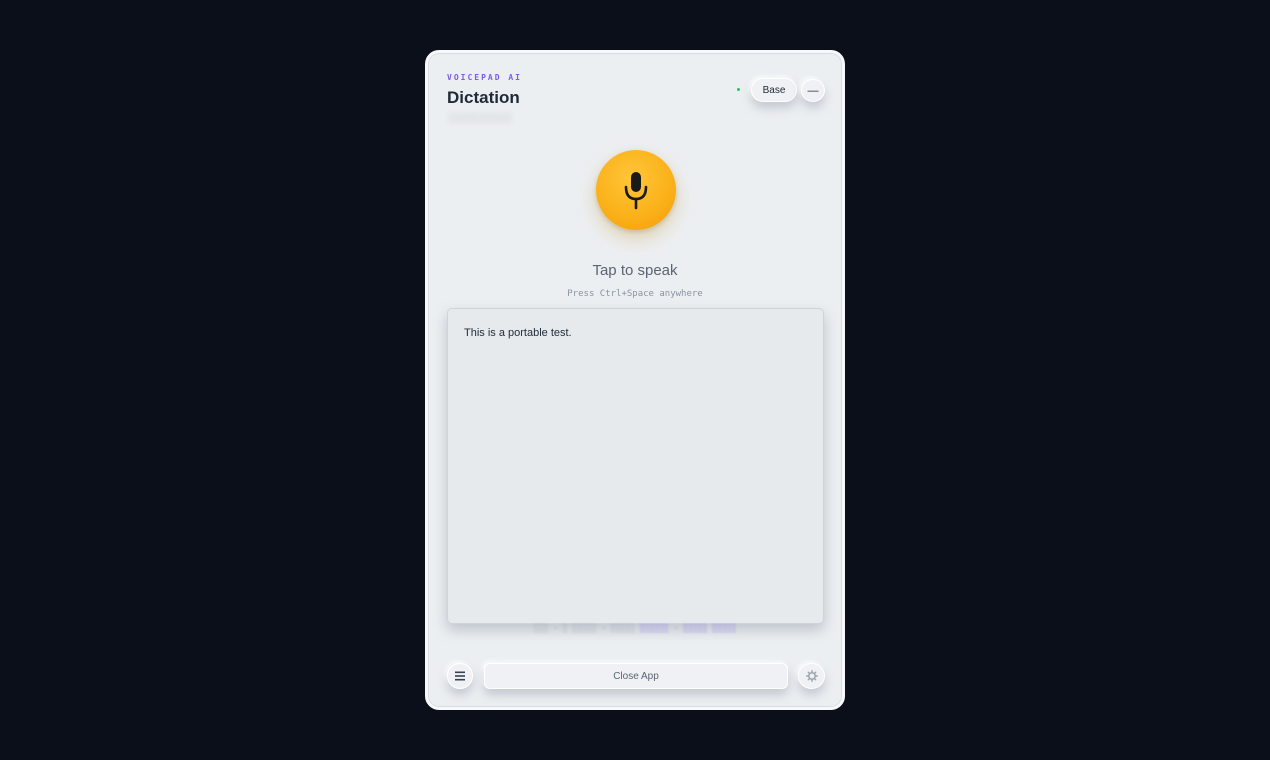  What do you see at coordinates (774, 90) in the screenshot?
I see `model-select-button: Base` at bounding box center [774, 90].